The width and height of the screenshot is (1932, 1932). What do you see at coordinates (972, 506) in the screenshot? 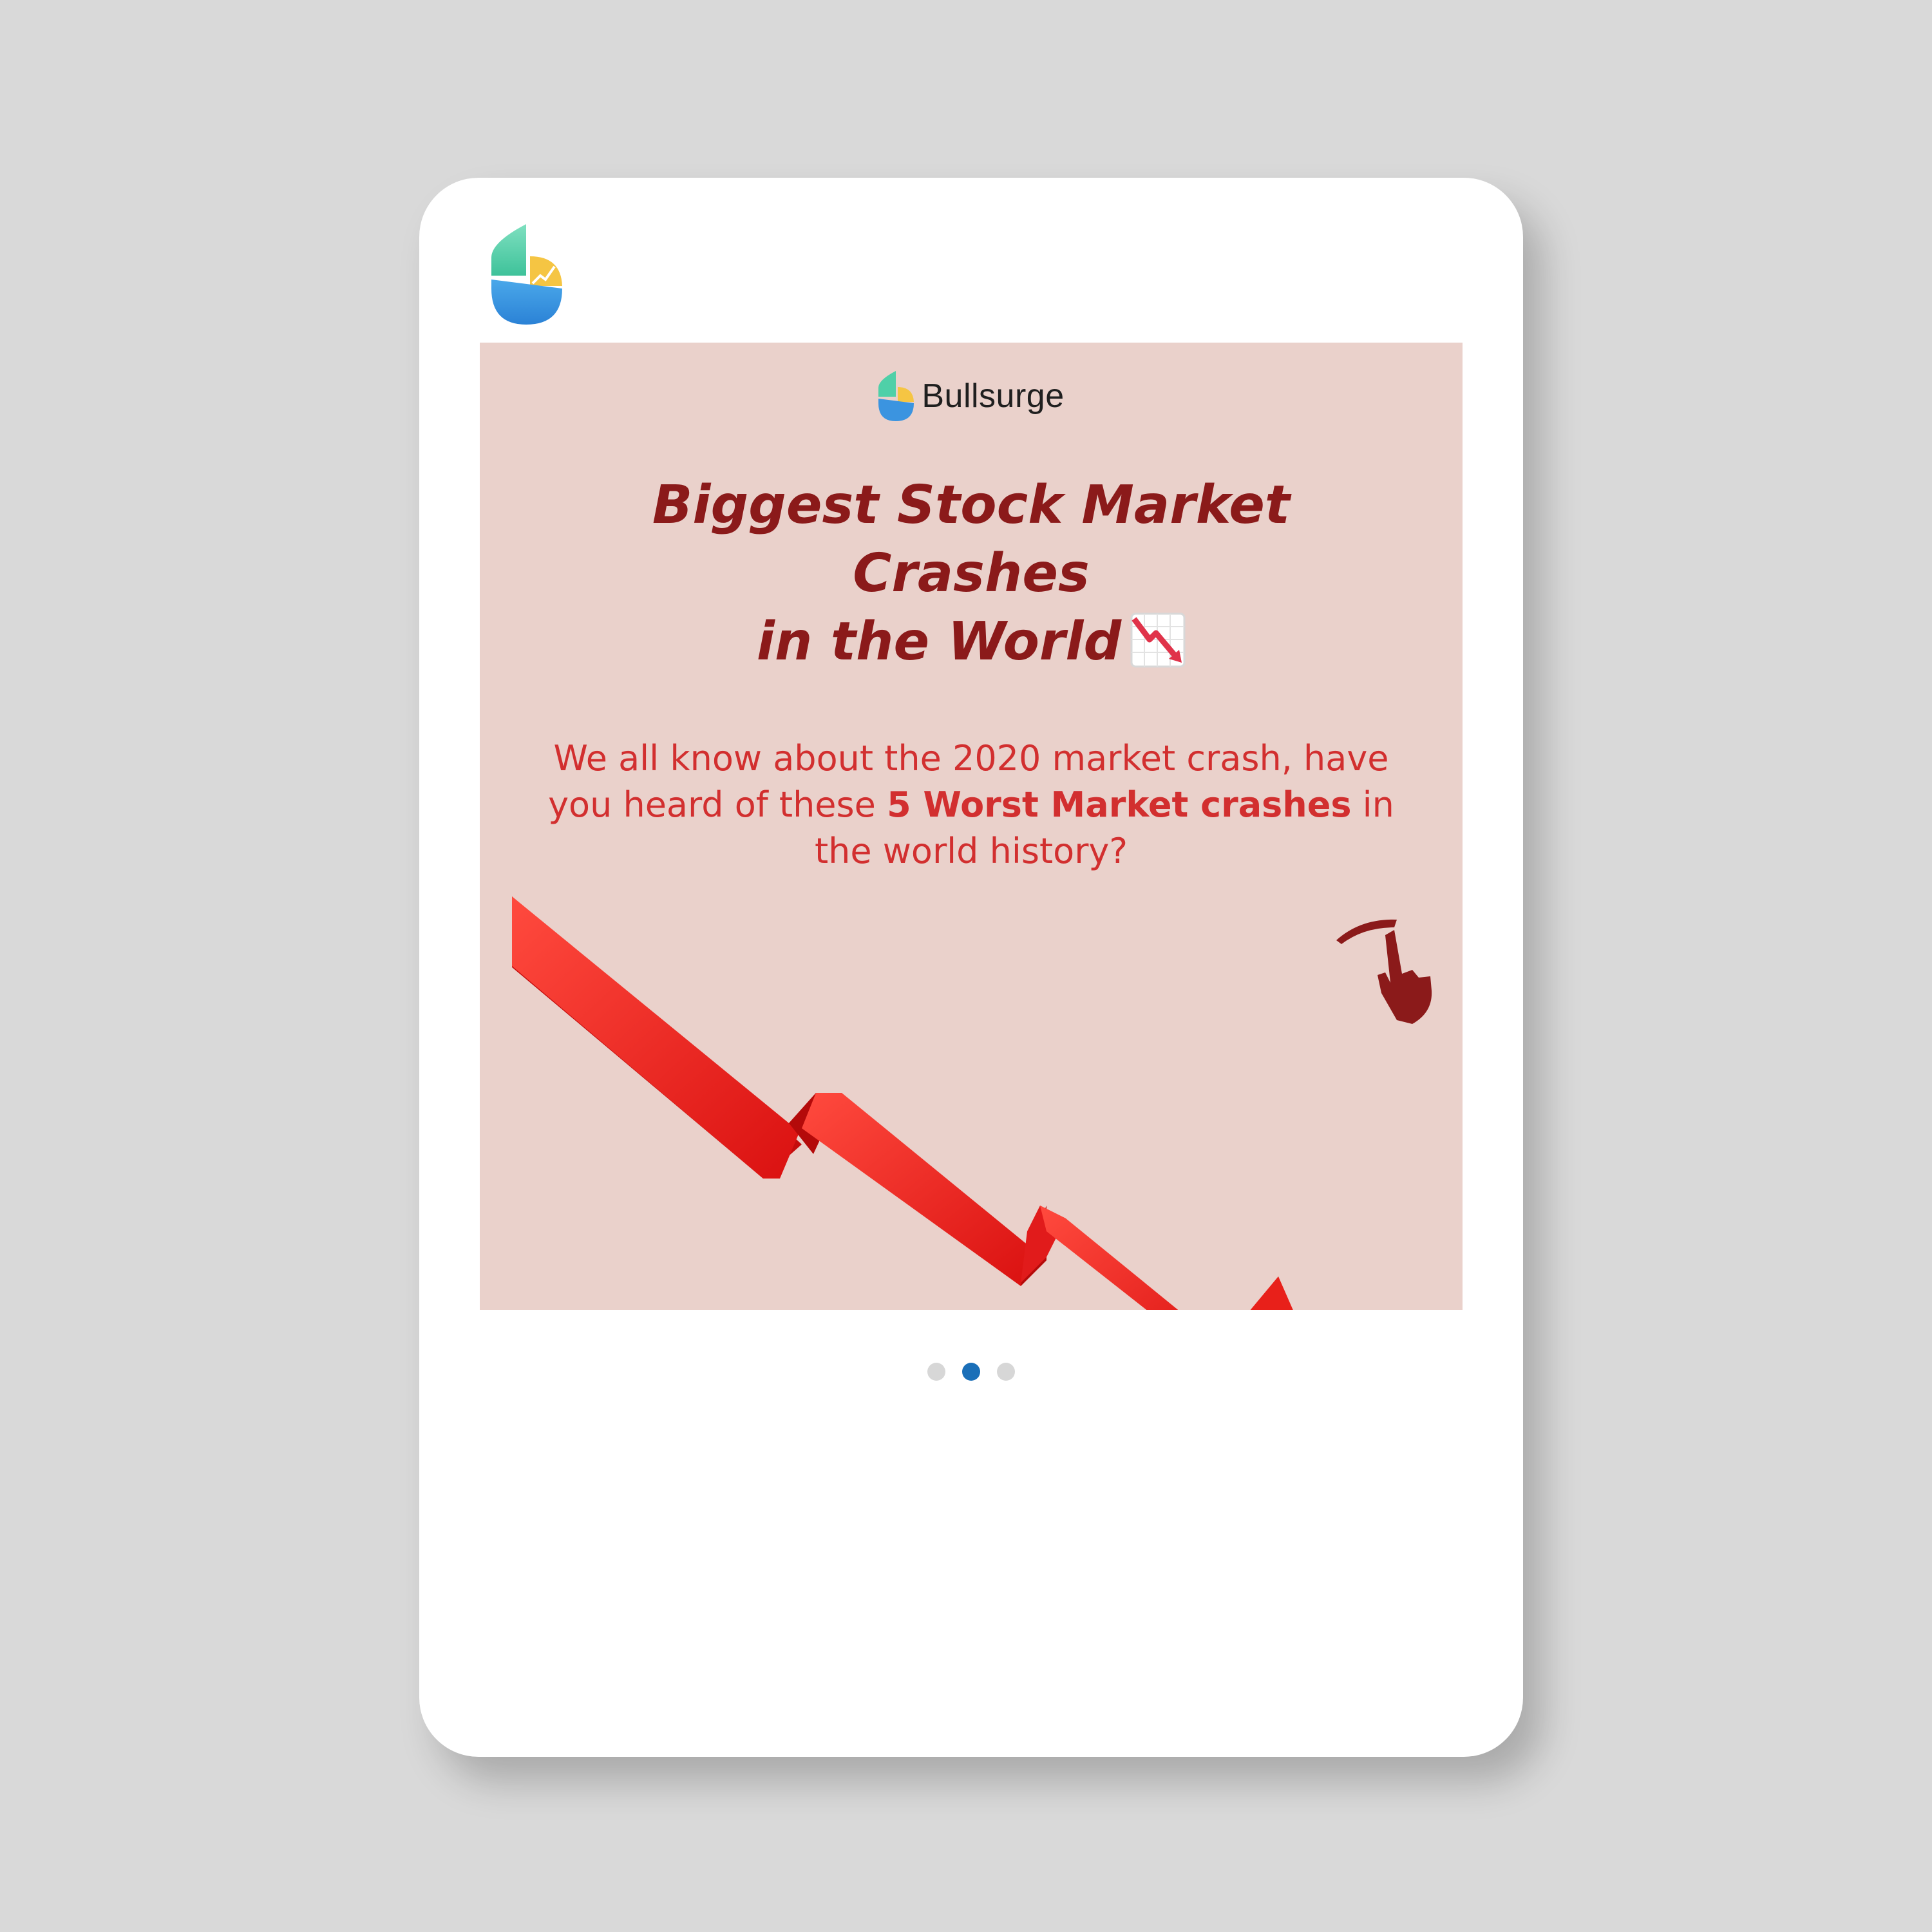
I see `title-line-1: Biggest Stock Market` at bounding box center [972, 506].